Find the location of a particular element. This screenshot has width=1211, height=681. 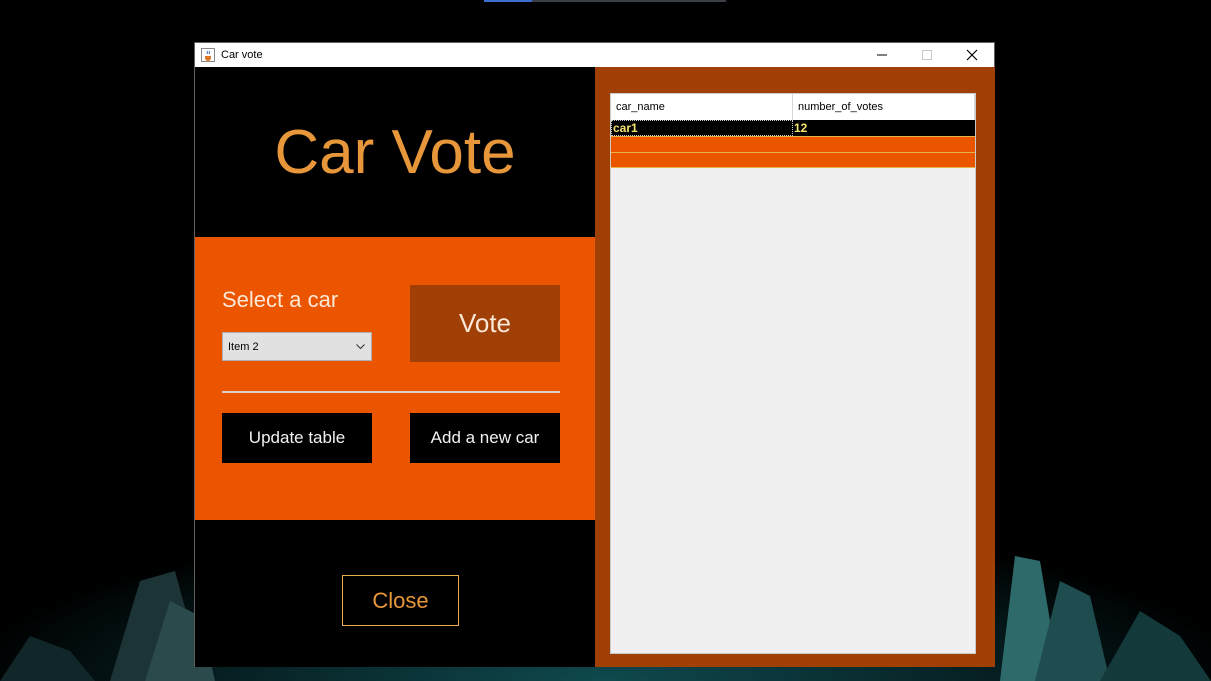

panel-divider is located at coordinates (391, 392).